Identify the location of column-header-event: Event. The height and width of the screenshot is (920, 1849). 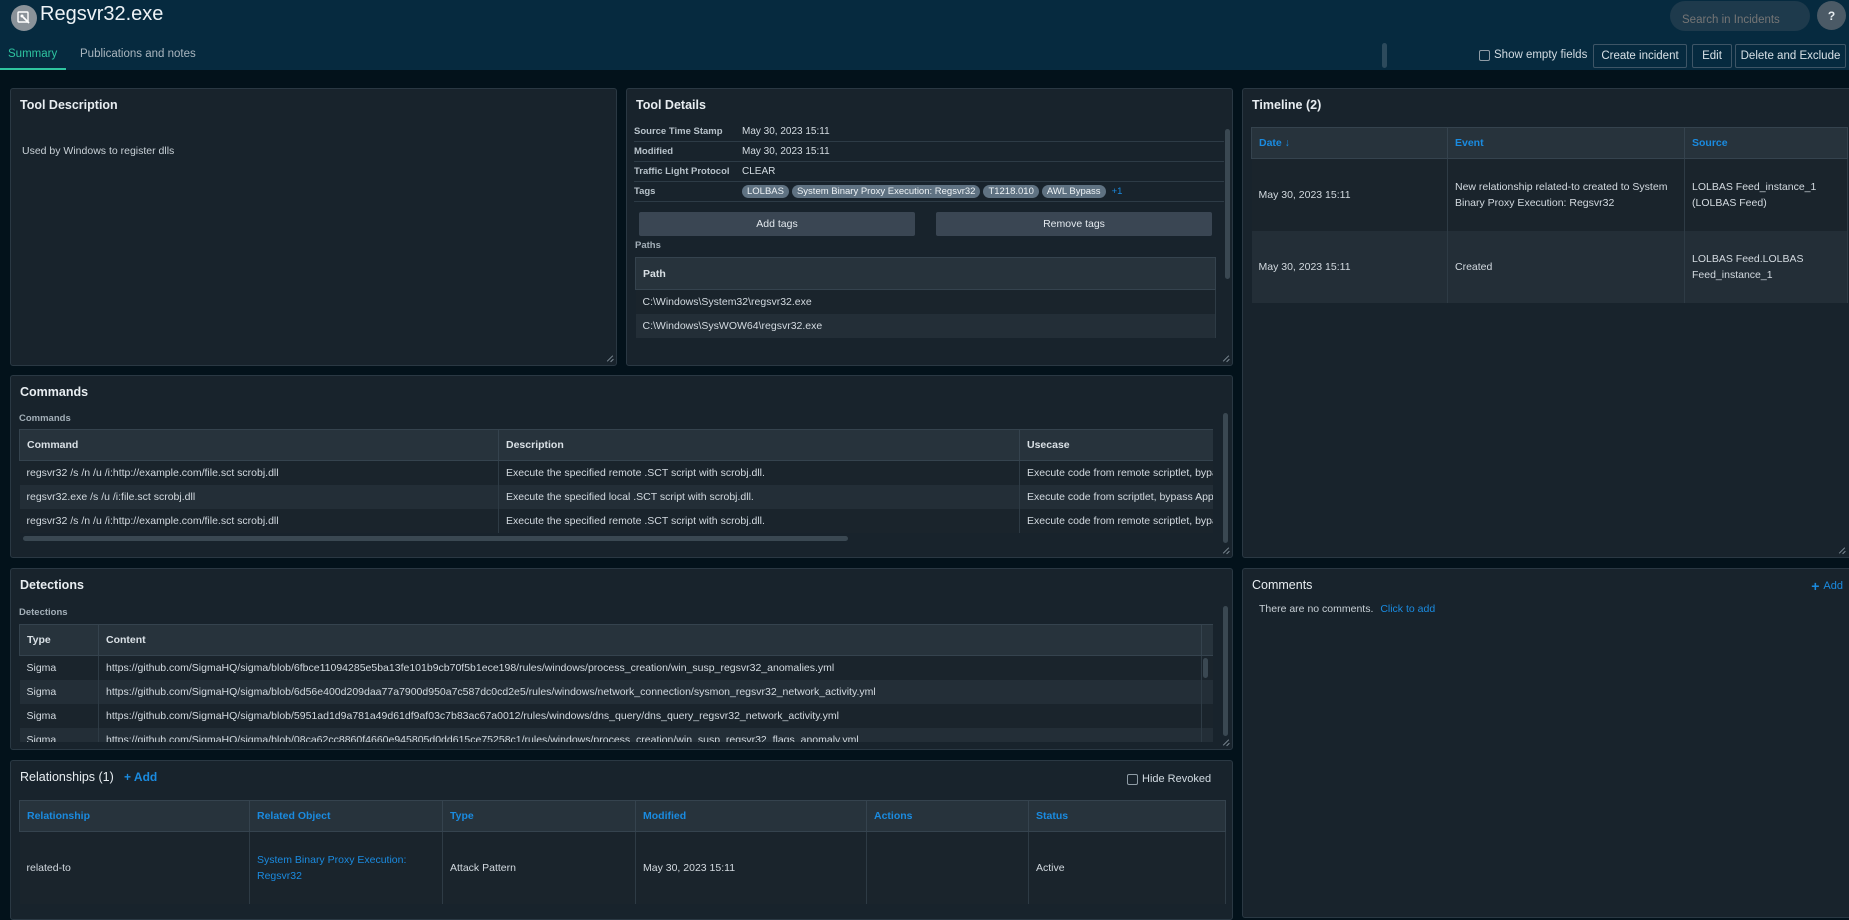
(1566, 143).